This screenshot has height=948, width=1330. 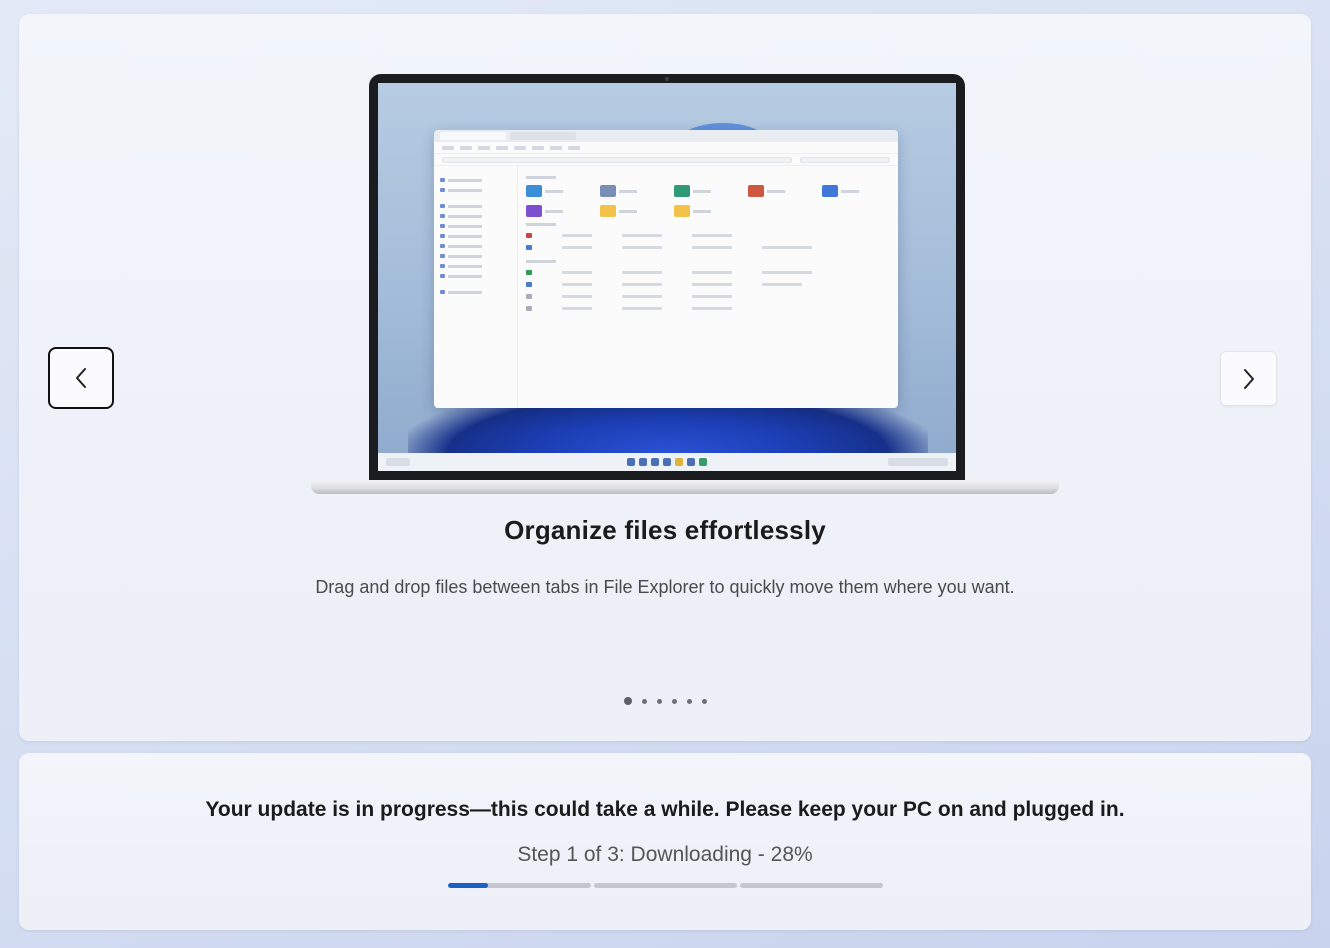 What do you see at coordinates (665, 701) in the screenshot?
I see `slide-pager` at bounding box center [665, 701].